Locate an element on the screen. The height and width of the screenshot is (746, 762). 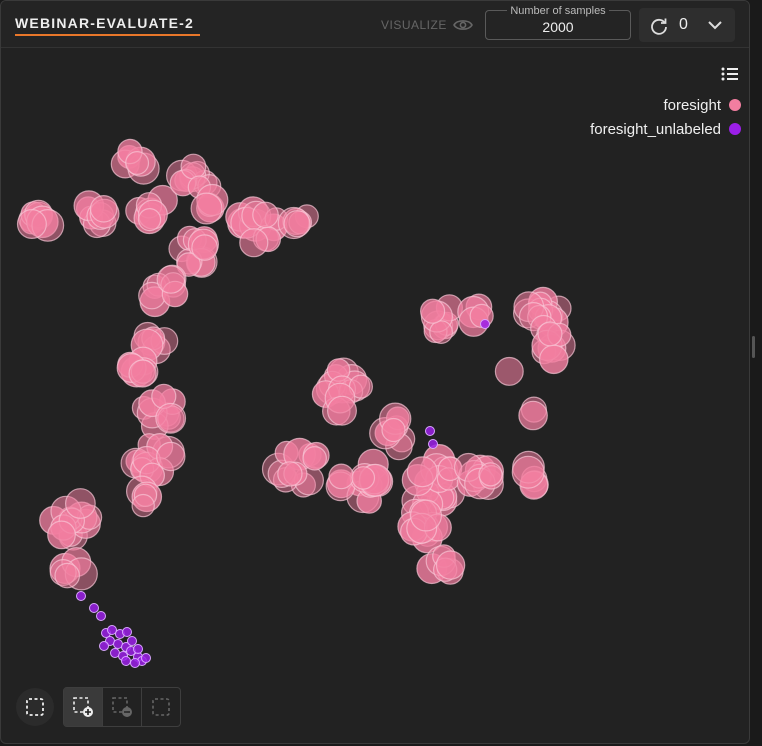
select-remove-icon is located at coordinates (122, 707).